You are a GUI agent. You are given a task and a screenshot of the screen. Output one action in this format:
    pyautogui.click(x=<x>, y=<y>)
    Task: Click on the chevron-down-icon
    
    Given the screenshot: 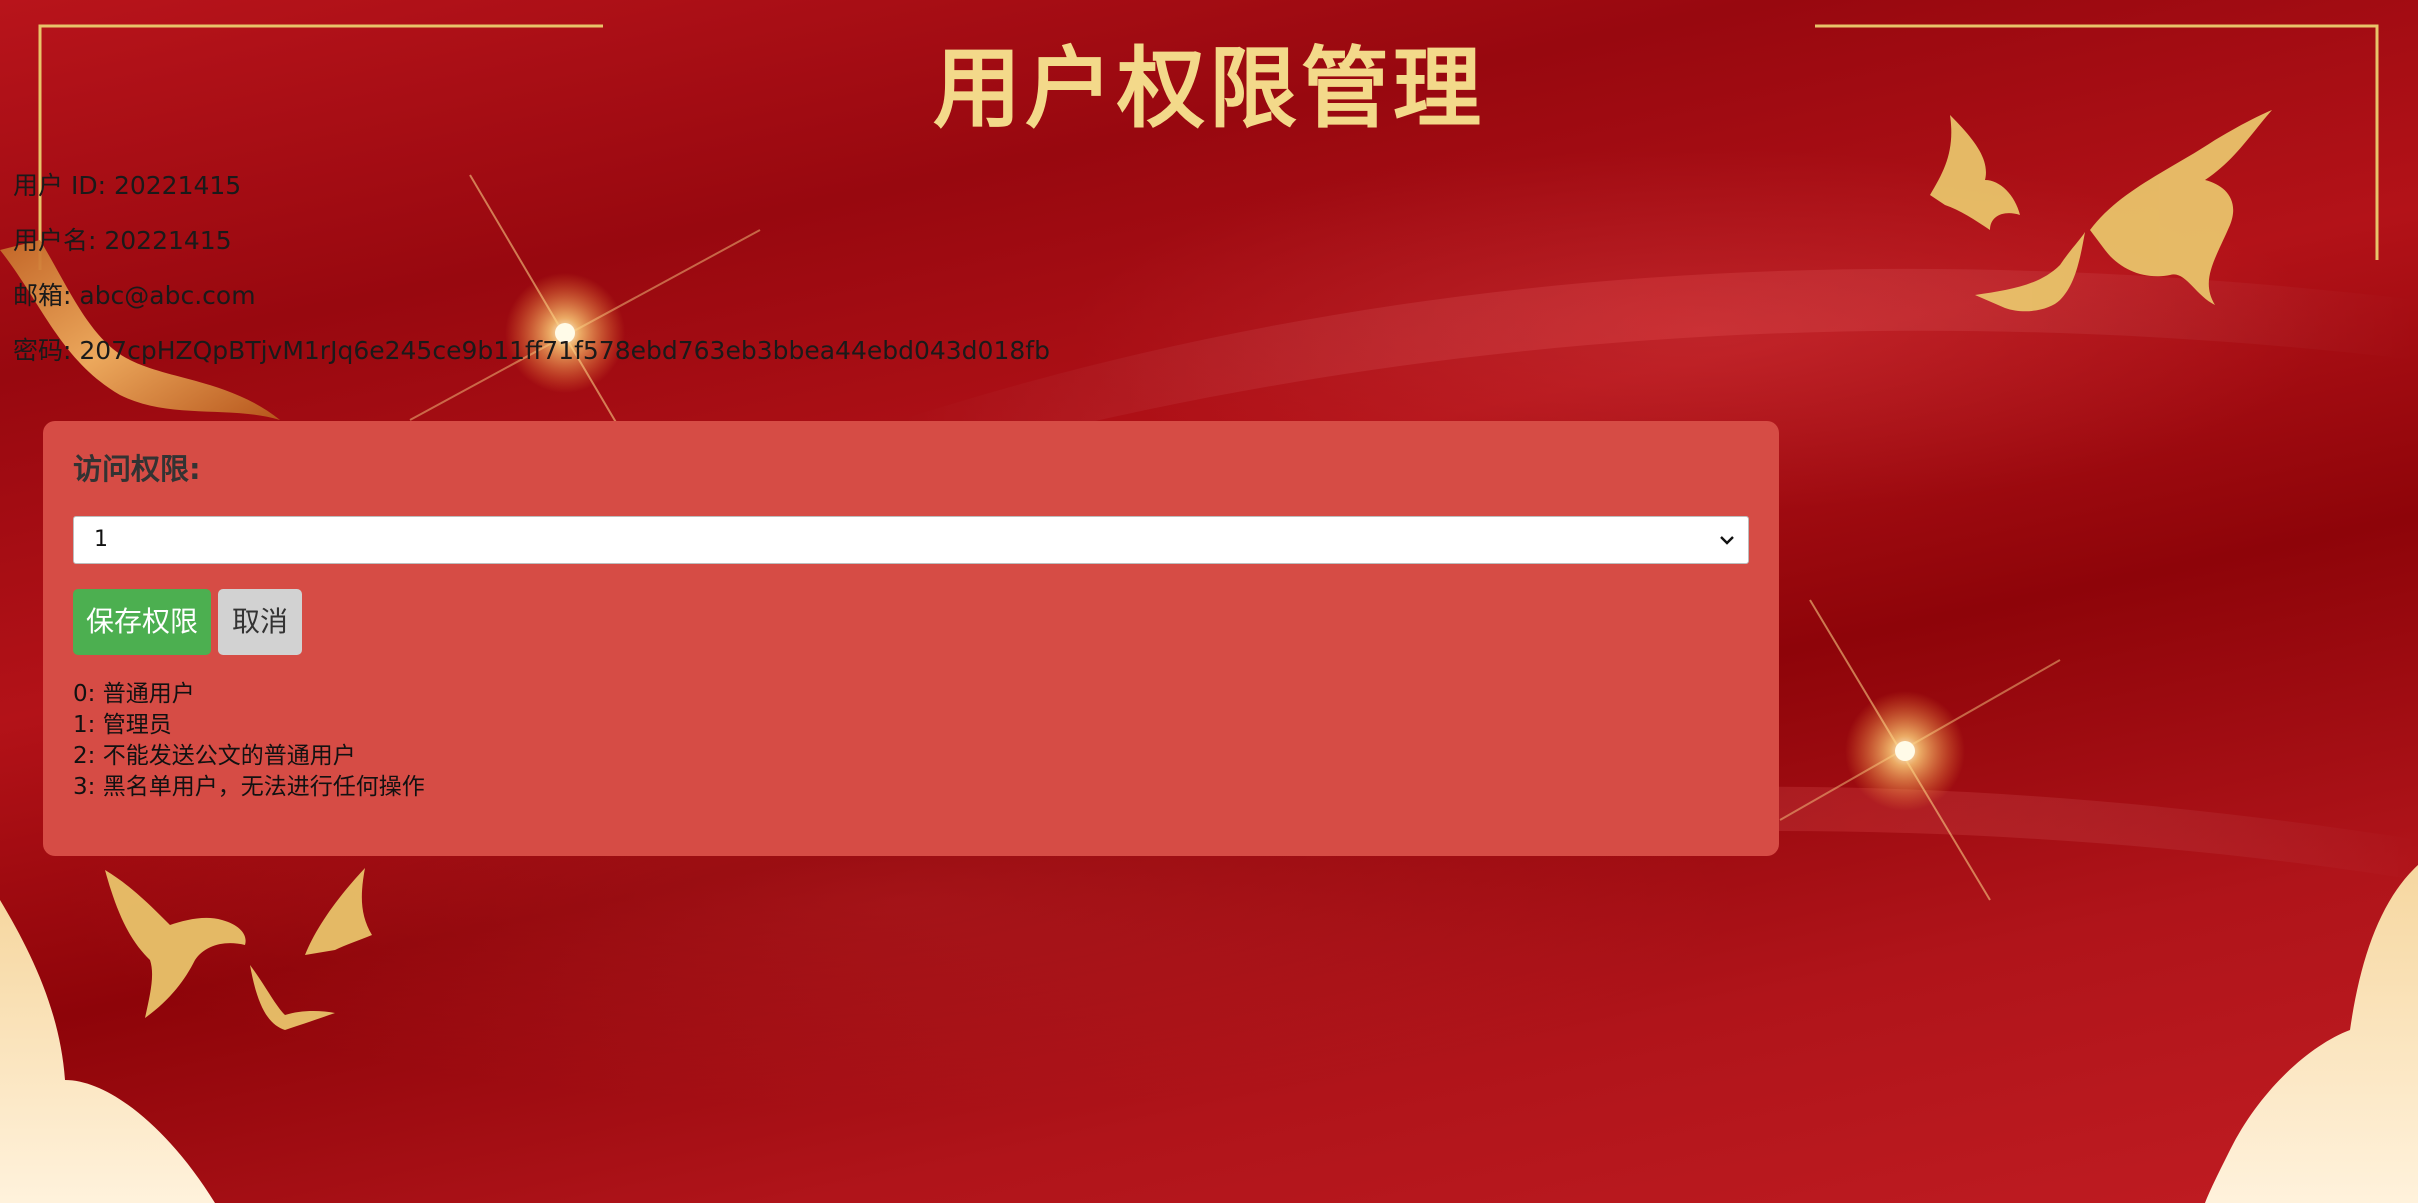 What is the action you would take?
    pyautogui.click(x=1727, y=540)
    